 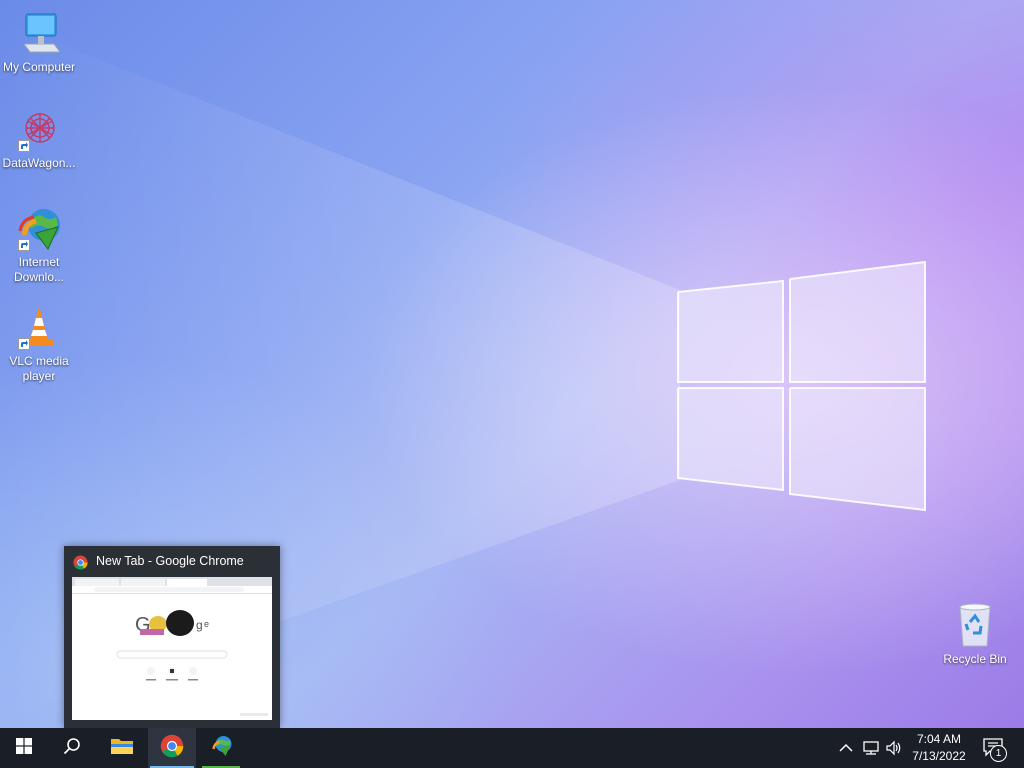 I want to click on taskbar-chrome, so click(x=172, y=748).